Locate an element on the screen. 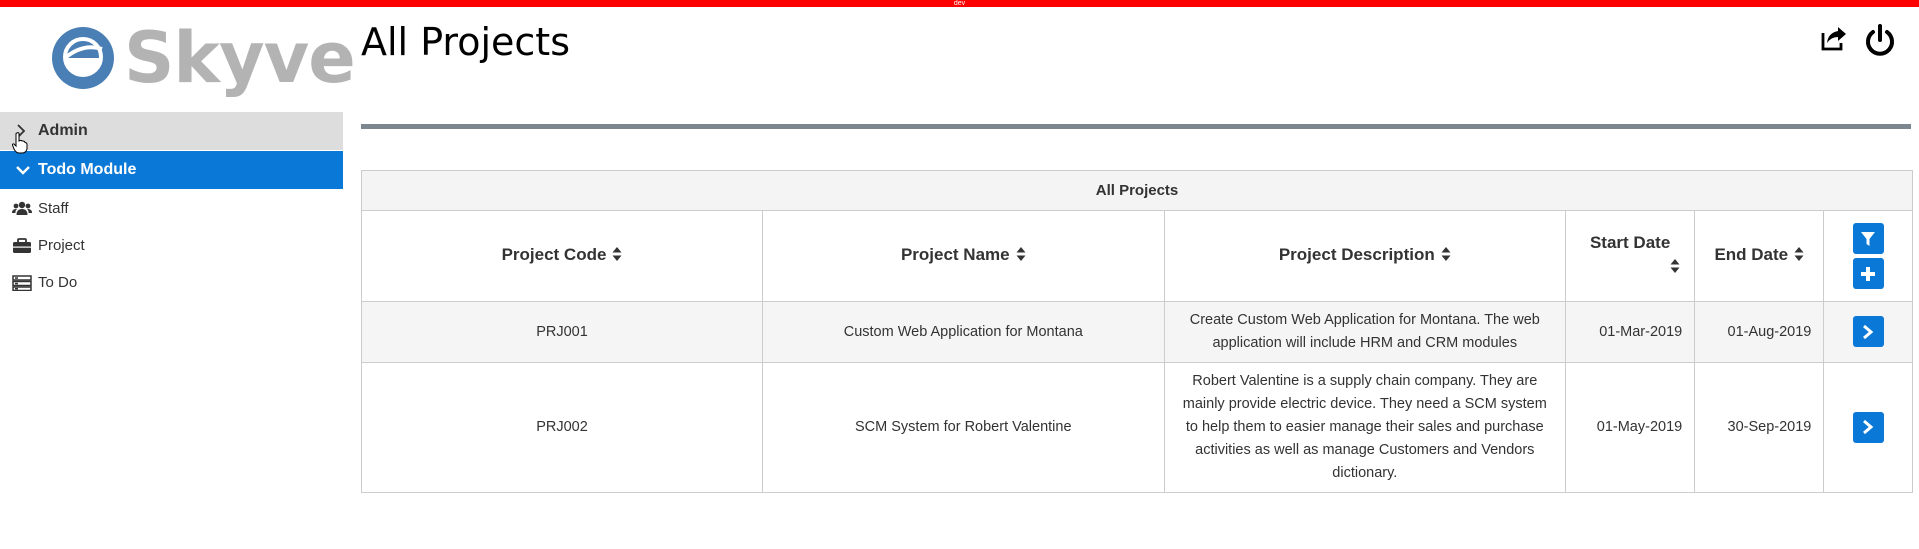  menu-group-label: Admin is located at coordinates (63, 130).